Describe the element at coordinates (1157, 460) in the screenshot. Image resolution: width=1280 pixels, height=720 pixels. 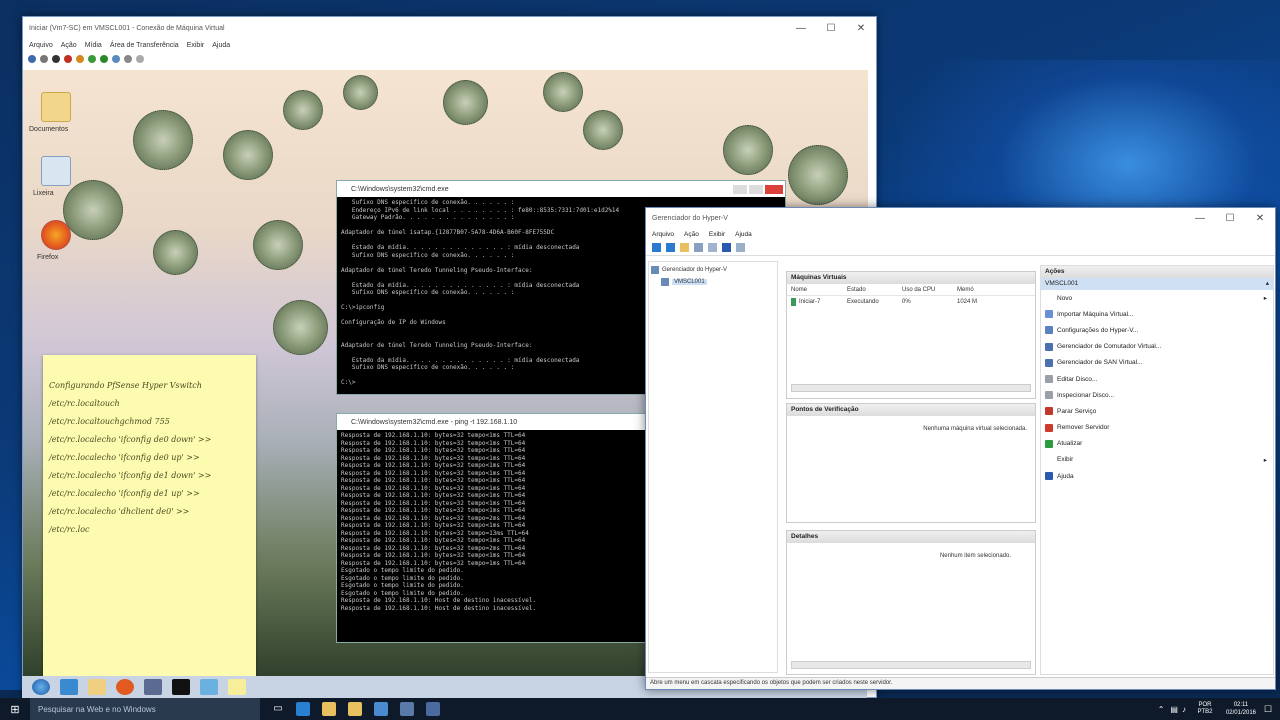
I see `action-item: Exibir ▸` at that location.